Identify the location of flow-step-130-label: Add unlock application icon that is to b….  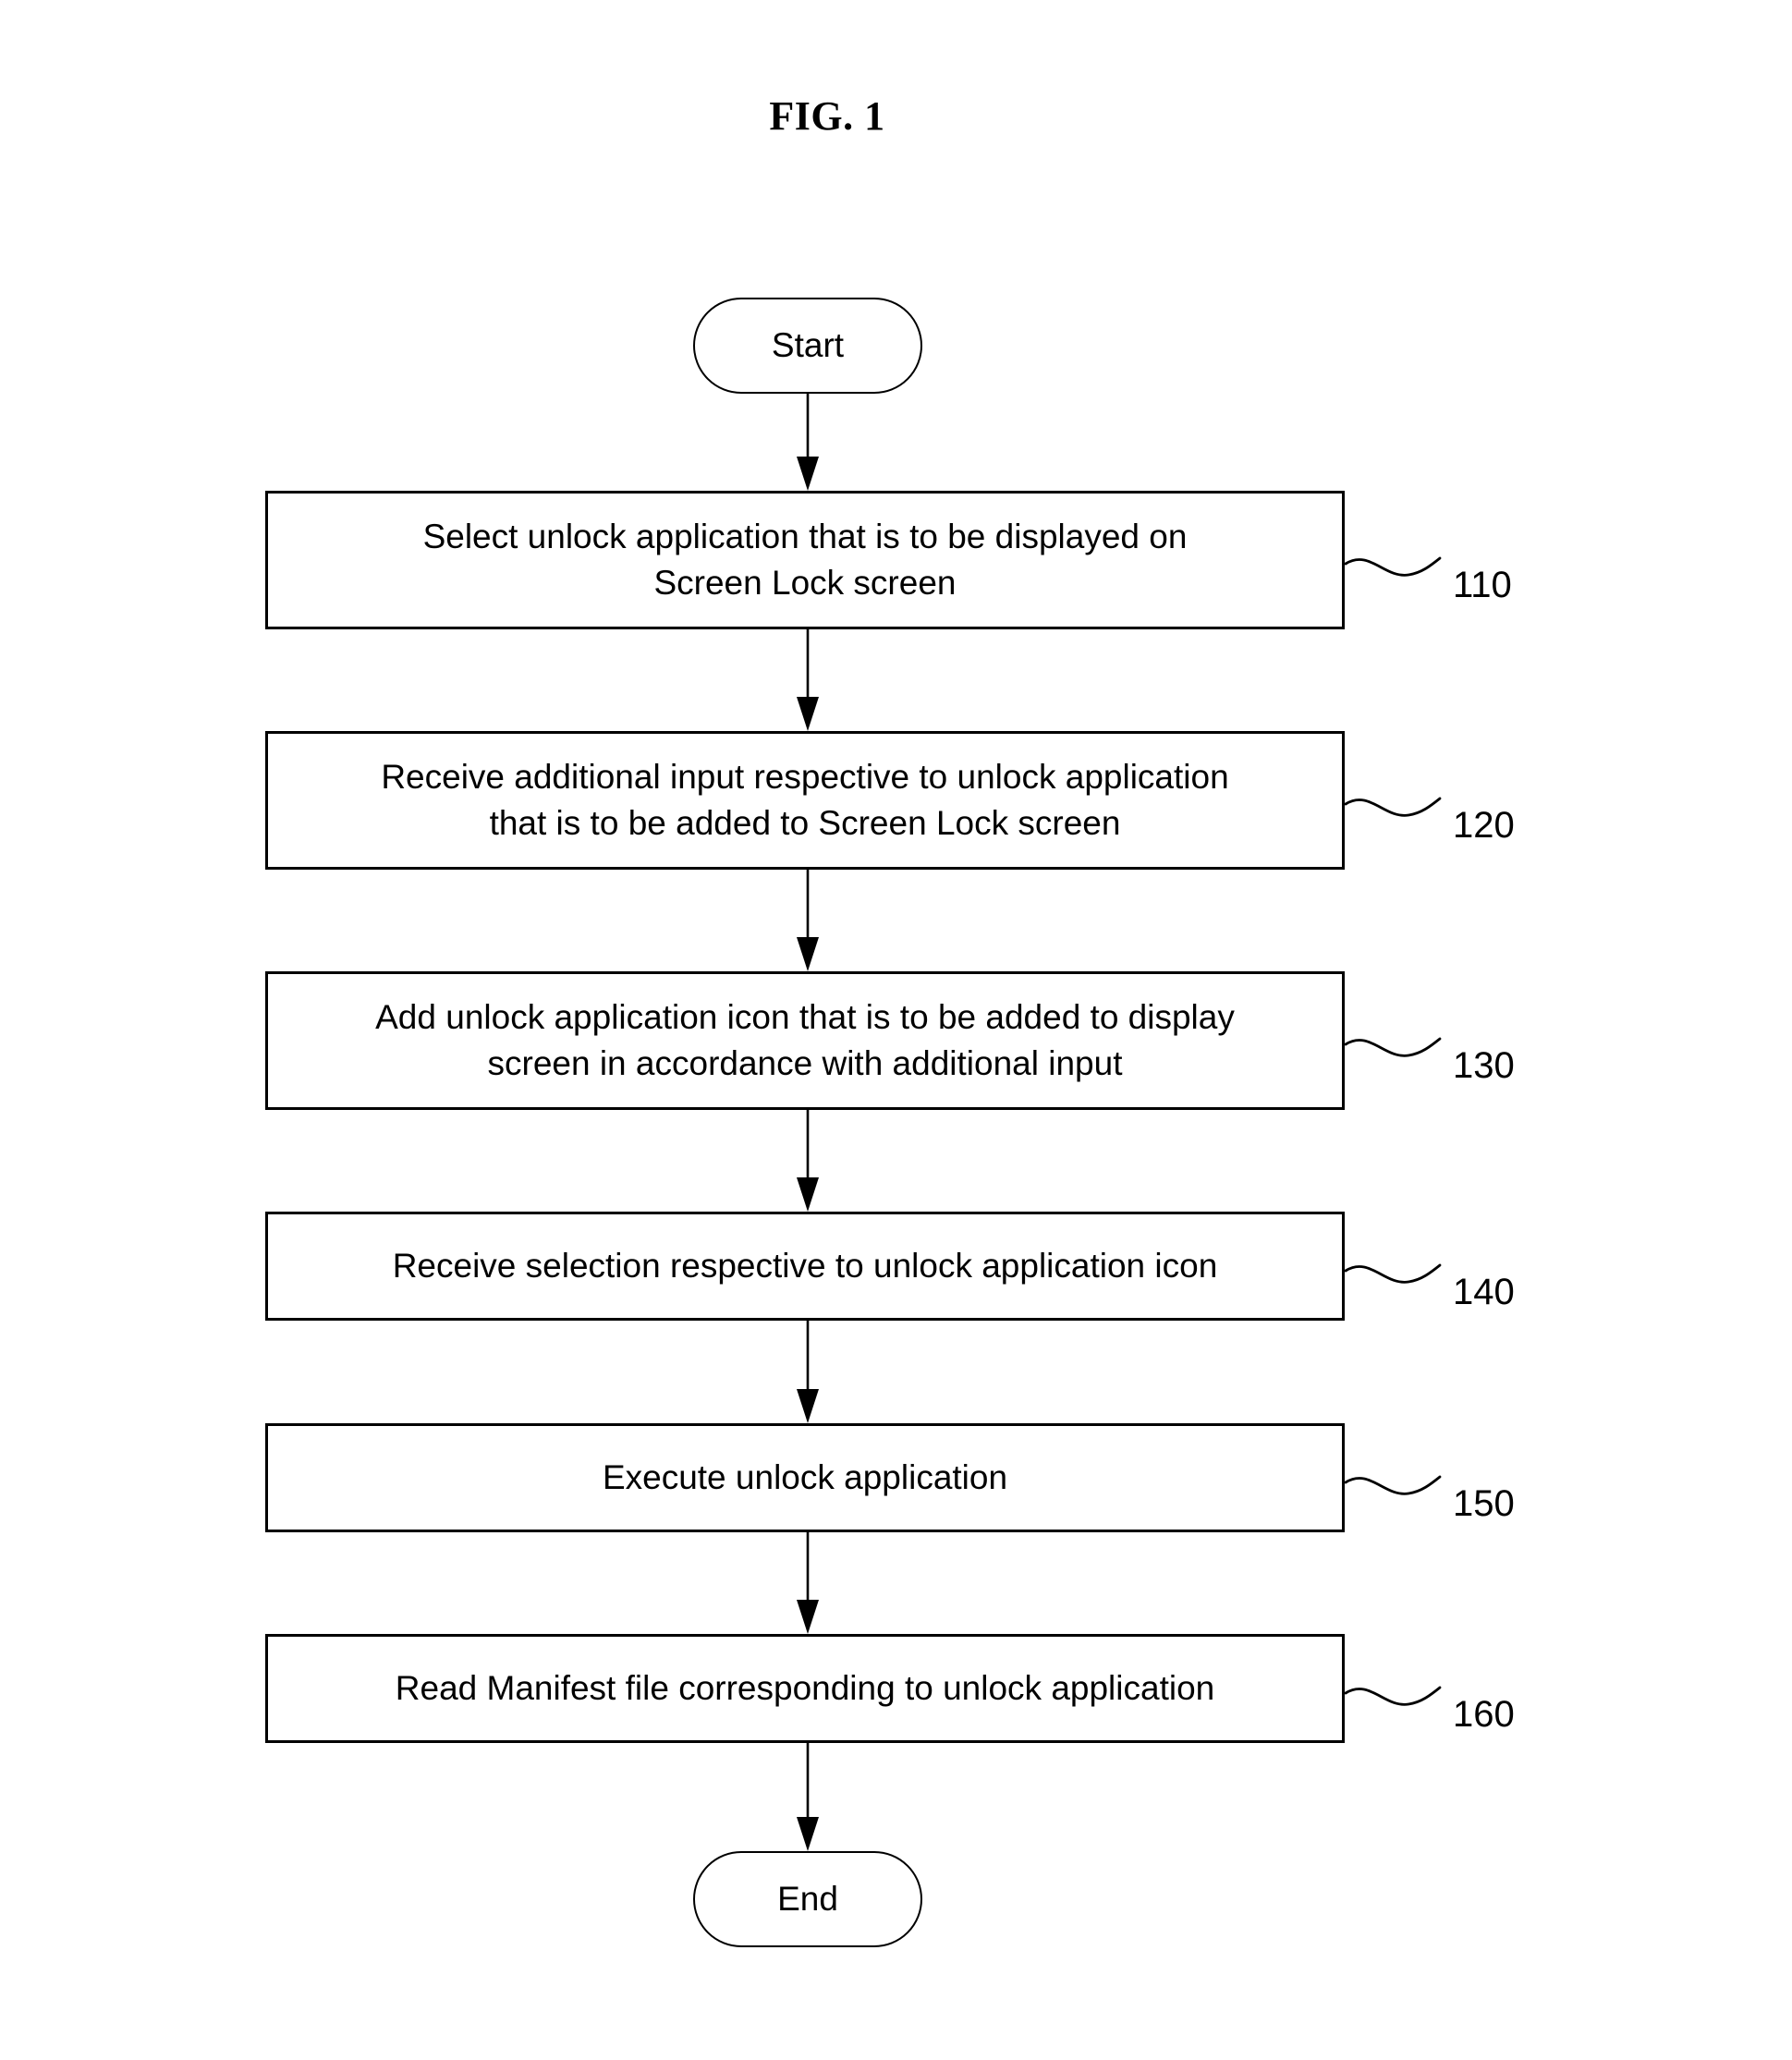
(805, 1040).